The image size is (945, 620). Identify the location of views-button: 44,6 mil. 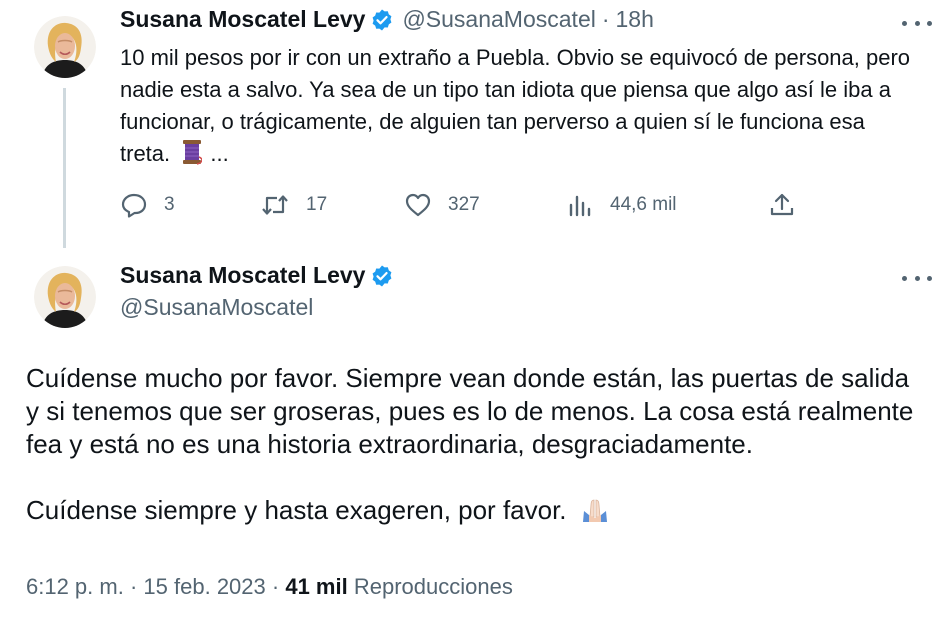
(621, 205).